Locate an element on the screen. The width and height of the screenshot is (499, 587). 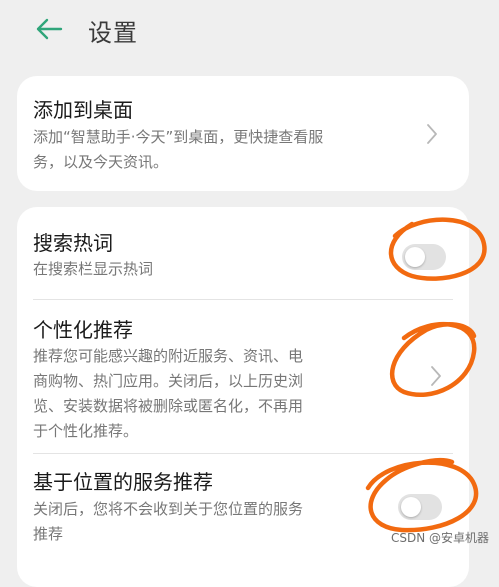
page-title: 设置 is located at coordinates (113, 33).